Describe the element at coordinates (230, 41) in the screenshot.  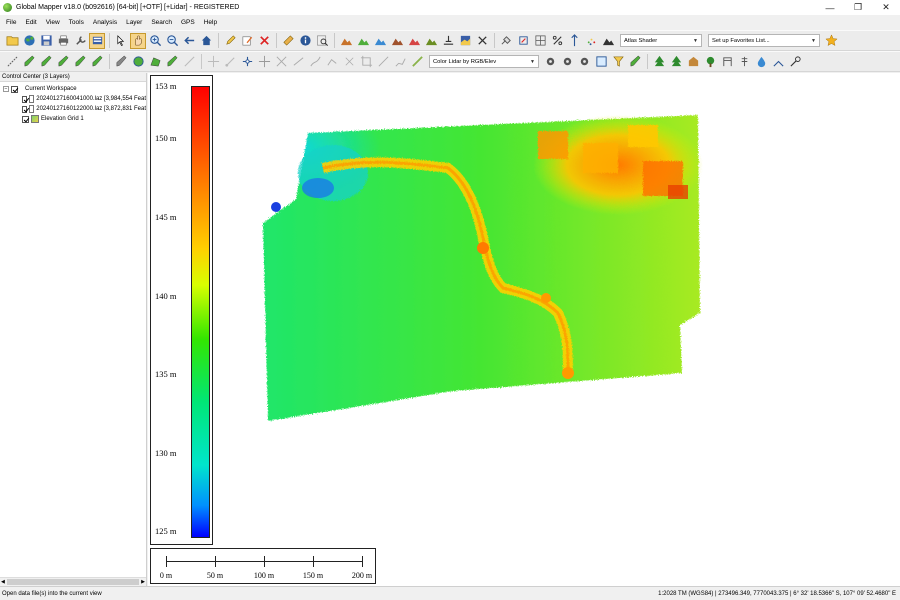
I see `pencil-icon` at that location.